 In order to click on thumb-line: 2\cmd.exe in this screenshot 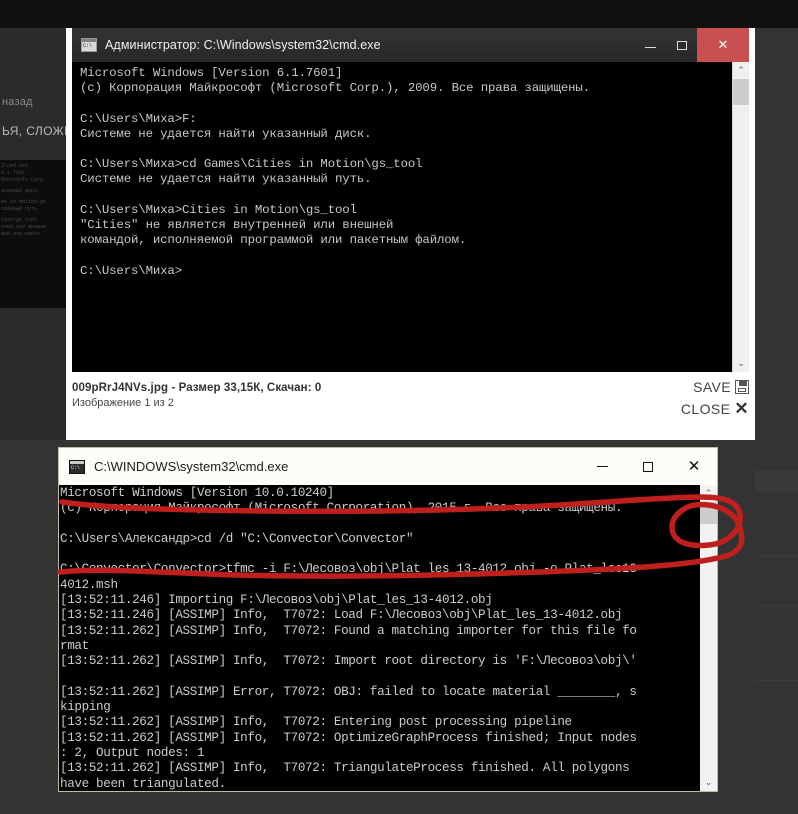, I will do `click(15, 166)`.